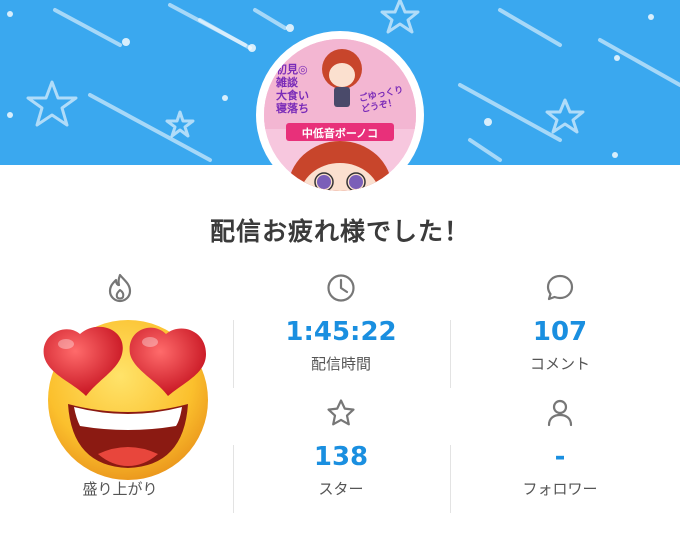 The height and width of the screenshot is (539, 680). What do you see at coordinates (340, 133) in the screenshot?
I see `avatar-name: 中低音ボーノコ` at bounding box center [340, 133].